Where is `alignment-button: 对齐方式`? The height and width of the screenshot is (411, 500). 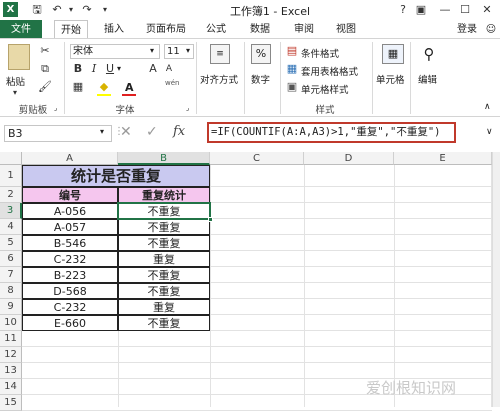
alignment-button: 对齐方式 is located at coordinates (219, 79).